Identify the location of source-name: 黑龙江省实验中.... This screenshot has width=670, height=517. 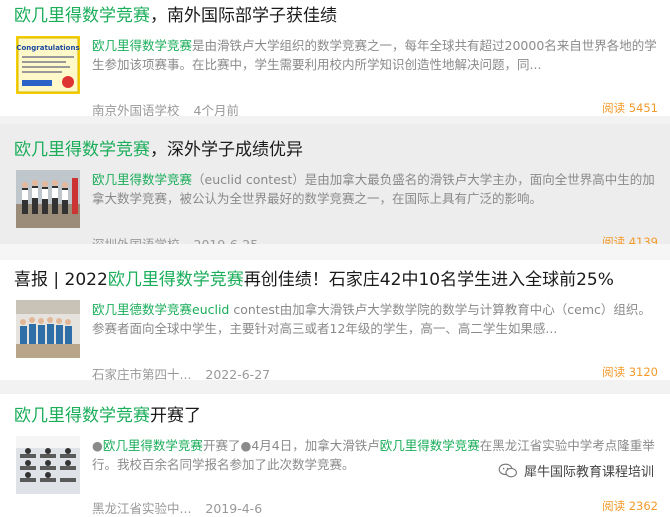
(142, 508).